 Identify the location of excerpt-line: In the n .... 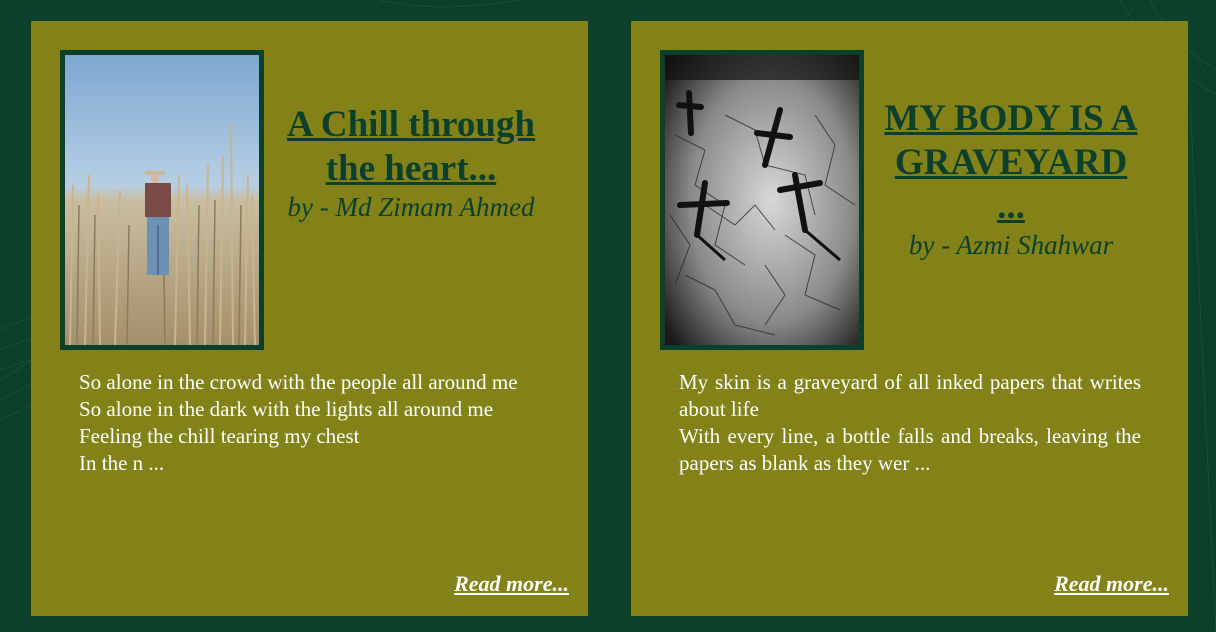
(122, 463).